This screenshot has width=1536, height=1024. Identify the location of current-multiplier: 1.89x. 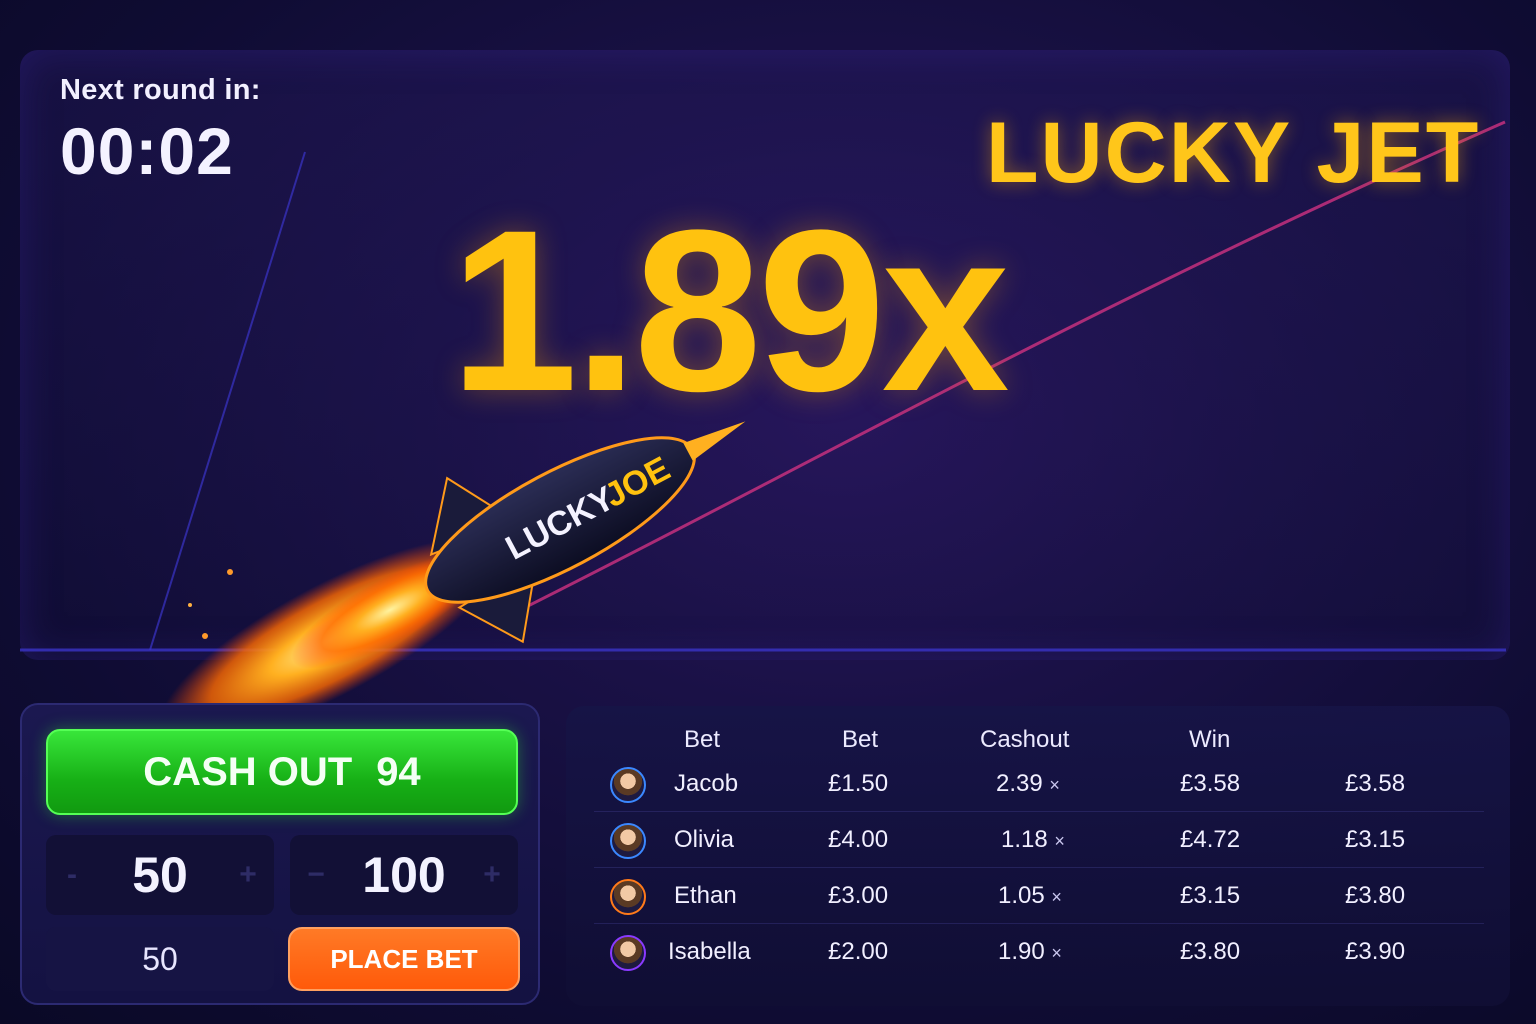
(730, 310).